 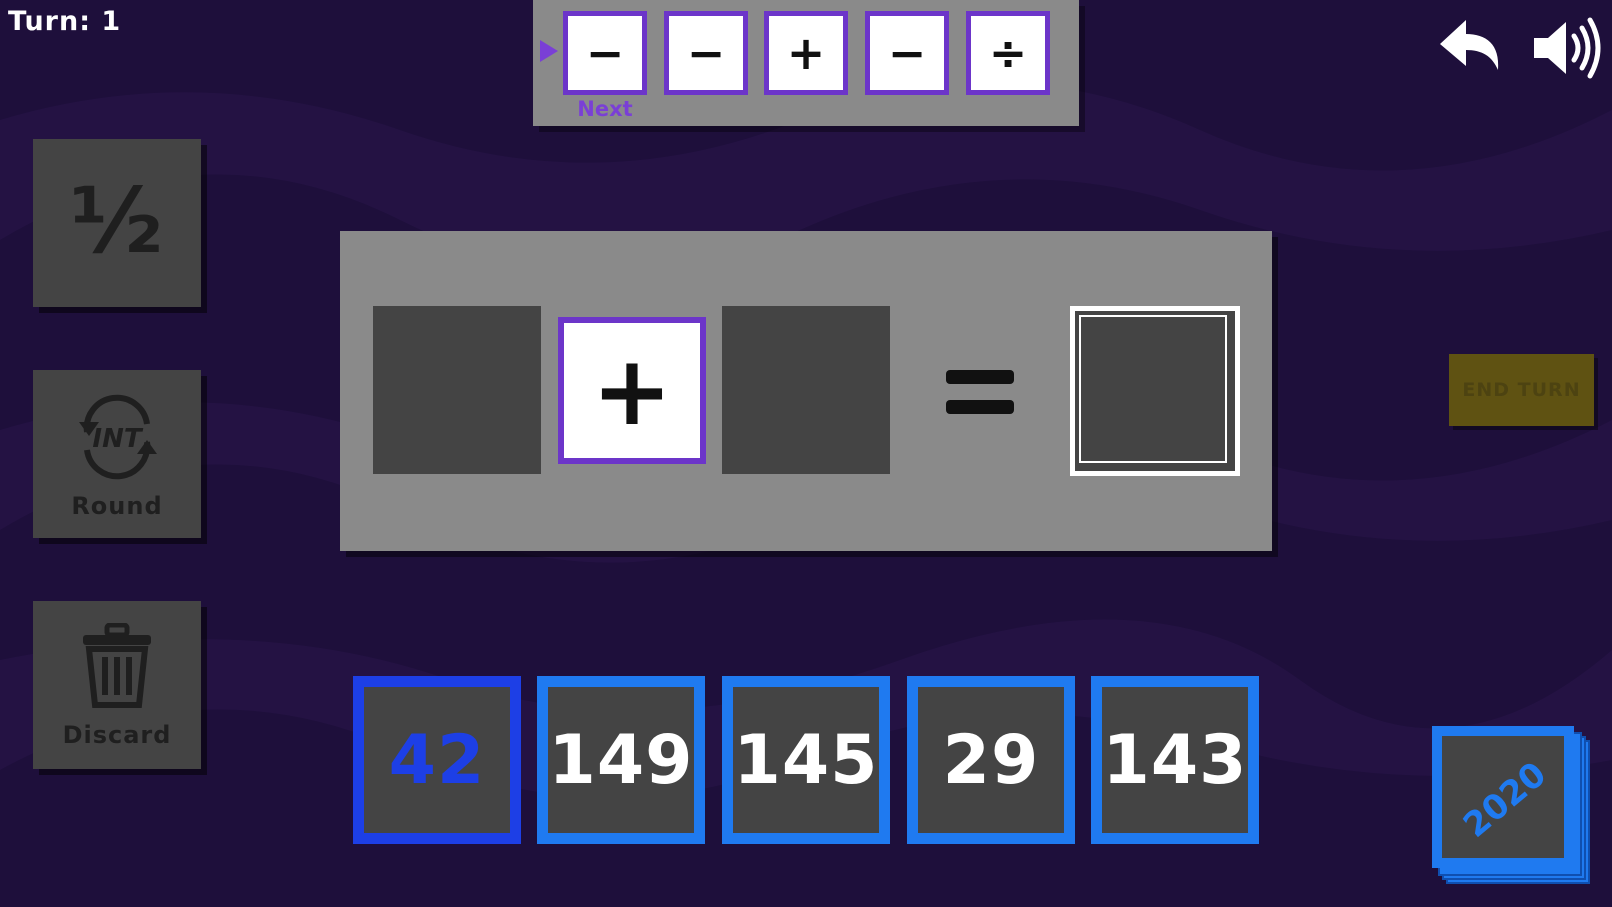 What do you see at coordinates (117, 665) in the screenshot?
I see `trash-icon` at bounding box center [117, 665].